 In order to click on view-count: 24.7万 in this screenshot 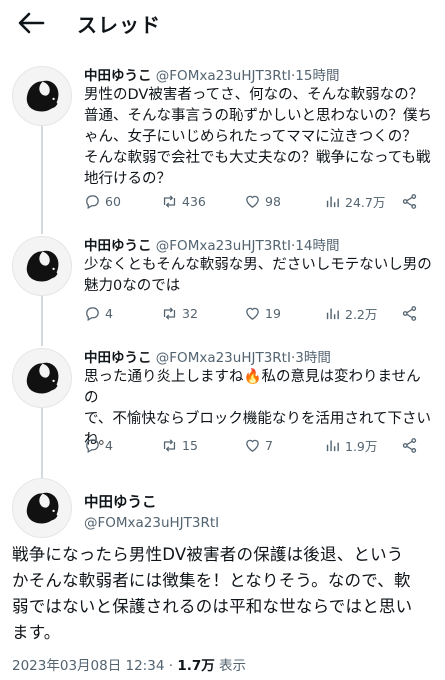, I will do `click(365, 202)`.